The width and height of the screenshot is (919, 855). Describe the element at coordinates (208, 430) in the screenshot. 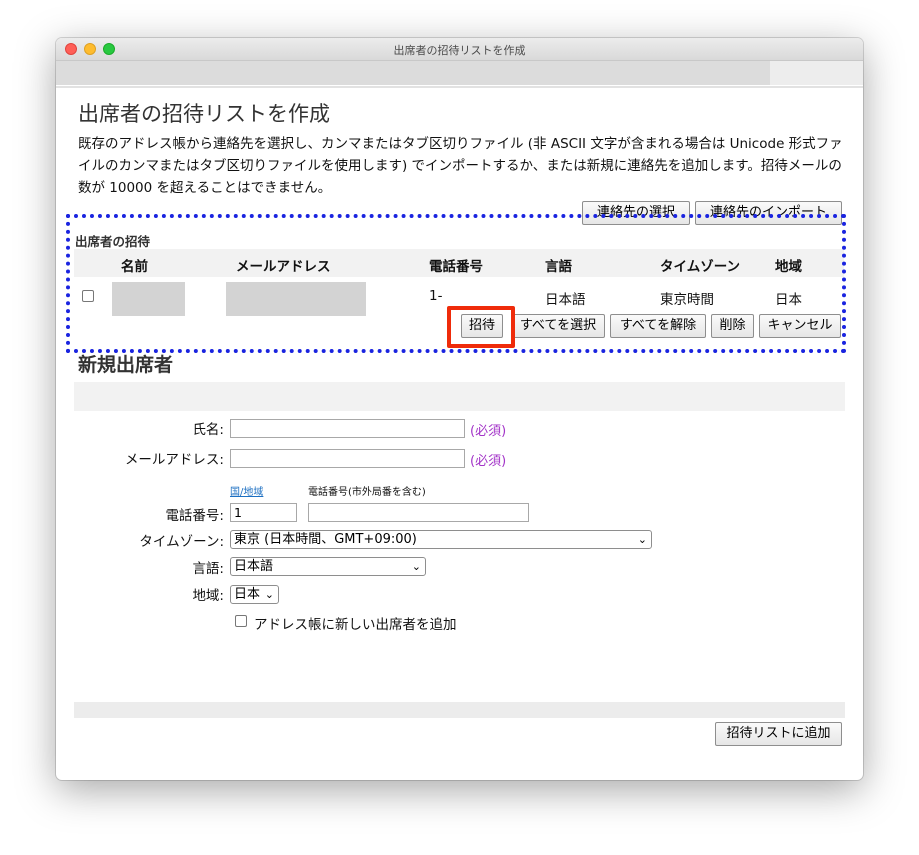

I see `name-label: 氏名:` at that location.